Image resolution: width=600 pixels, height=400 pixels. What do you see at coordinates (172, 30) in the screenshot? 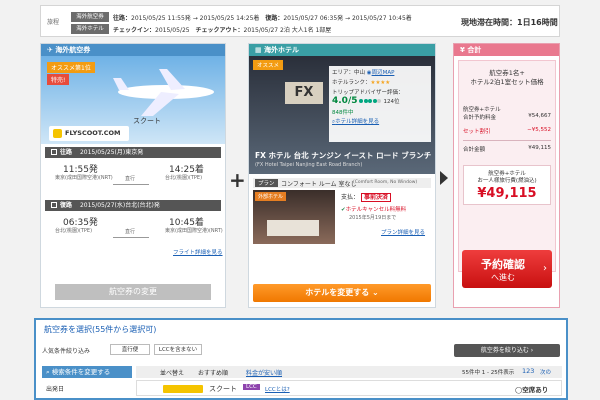
I see `checkin-value: 2015/05/25` at bounding box center [172, 30].